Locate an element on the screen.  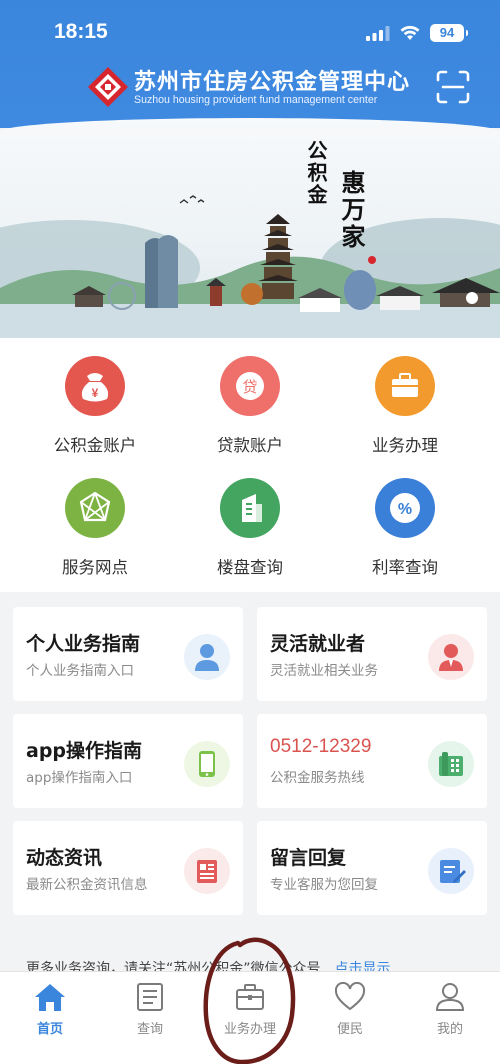
loan-icon: 贷 is located at coordinates (250, 386).